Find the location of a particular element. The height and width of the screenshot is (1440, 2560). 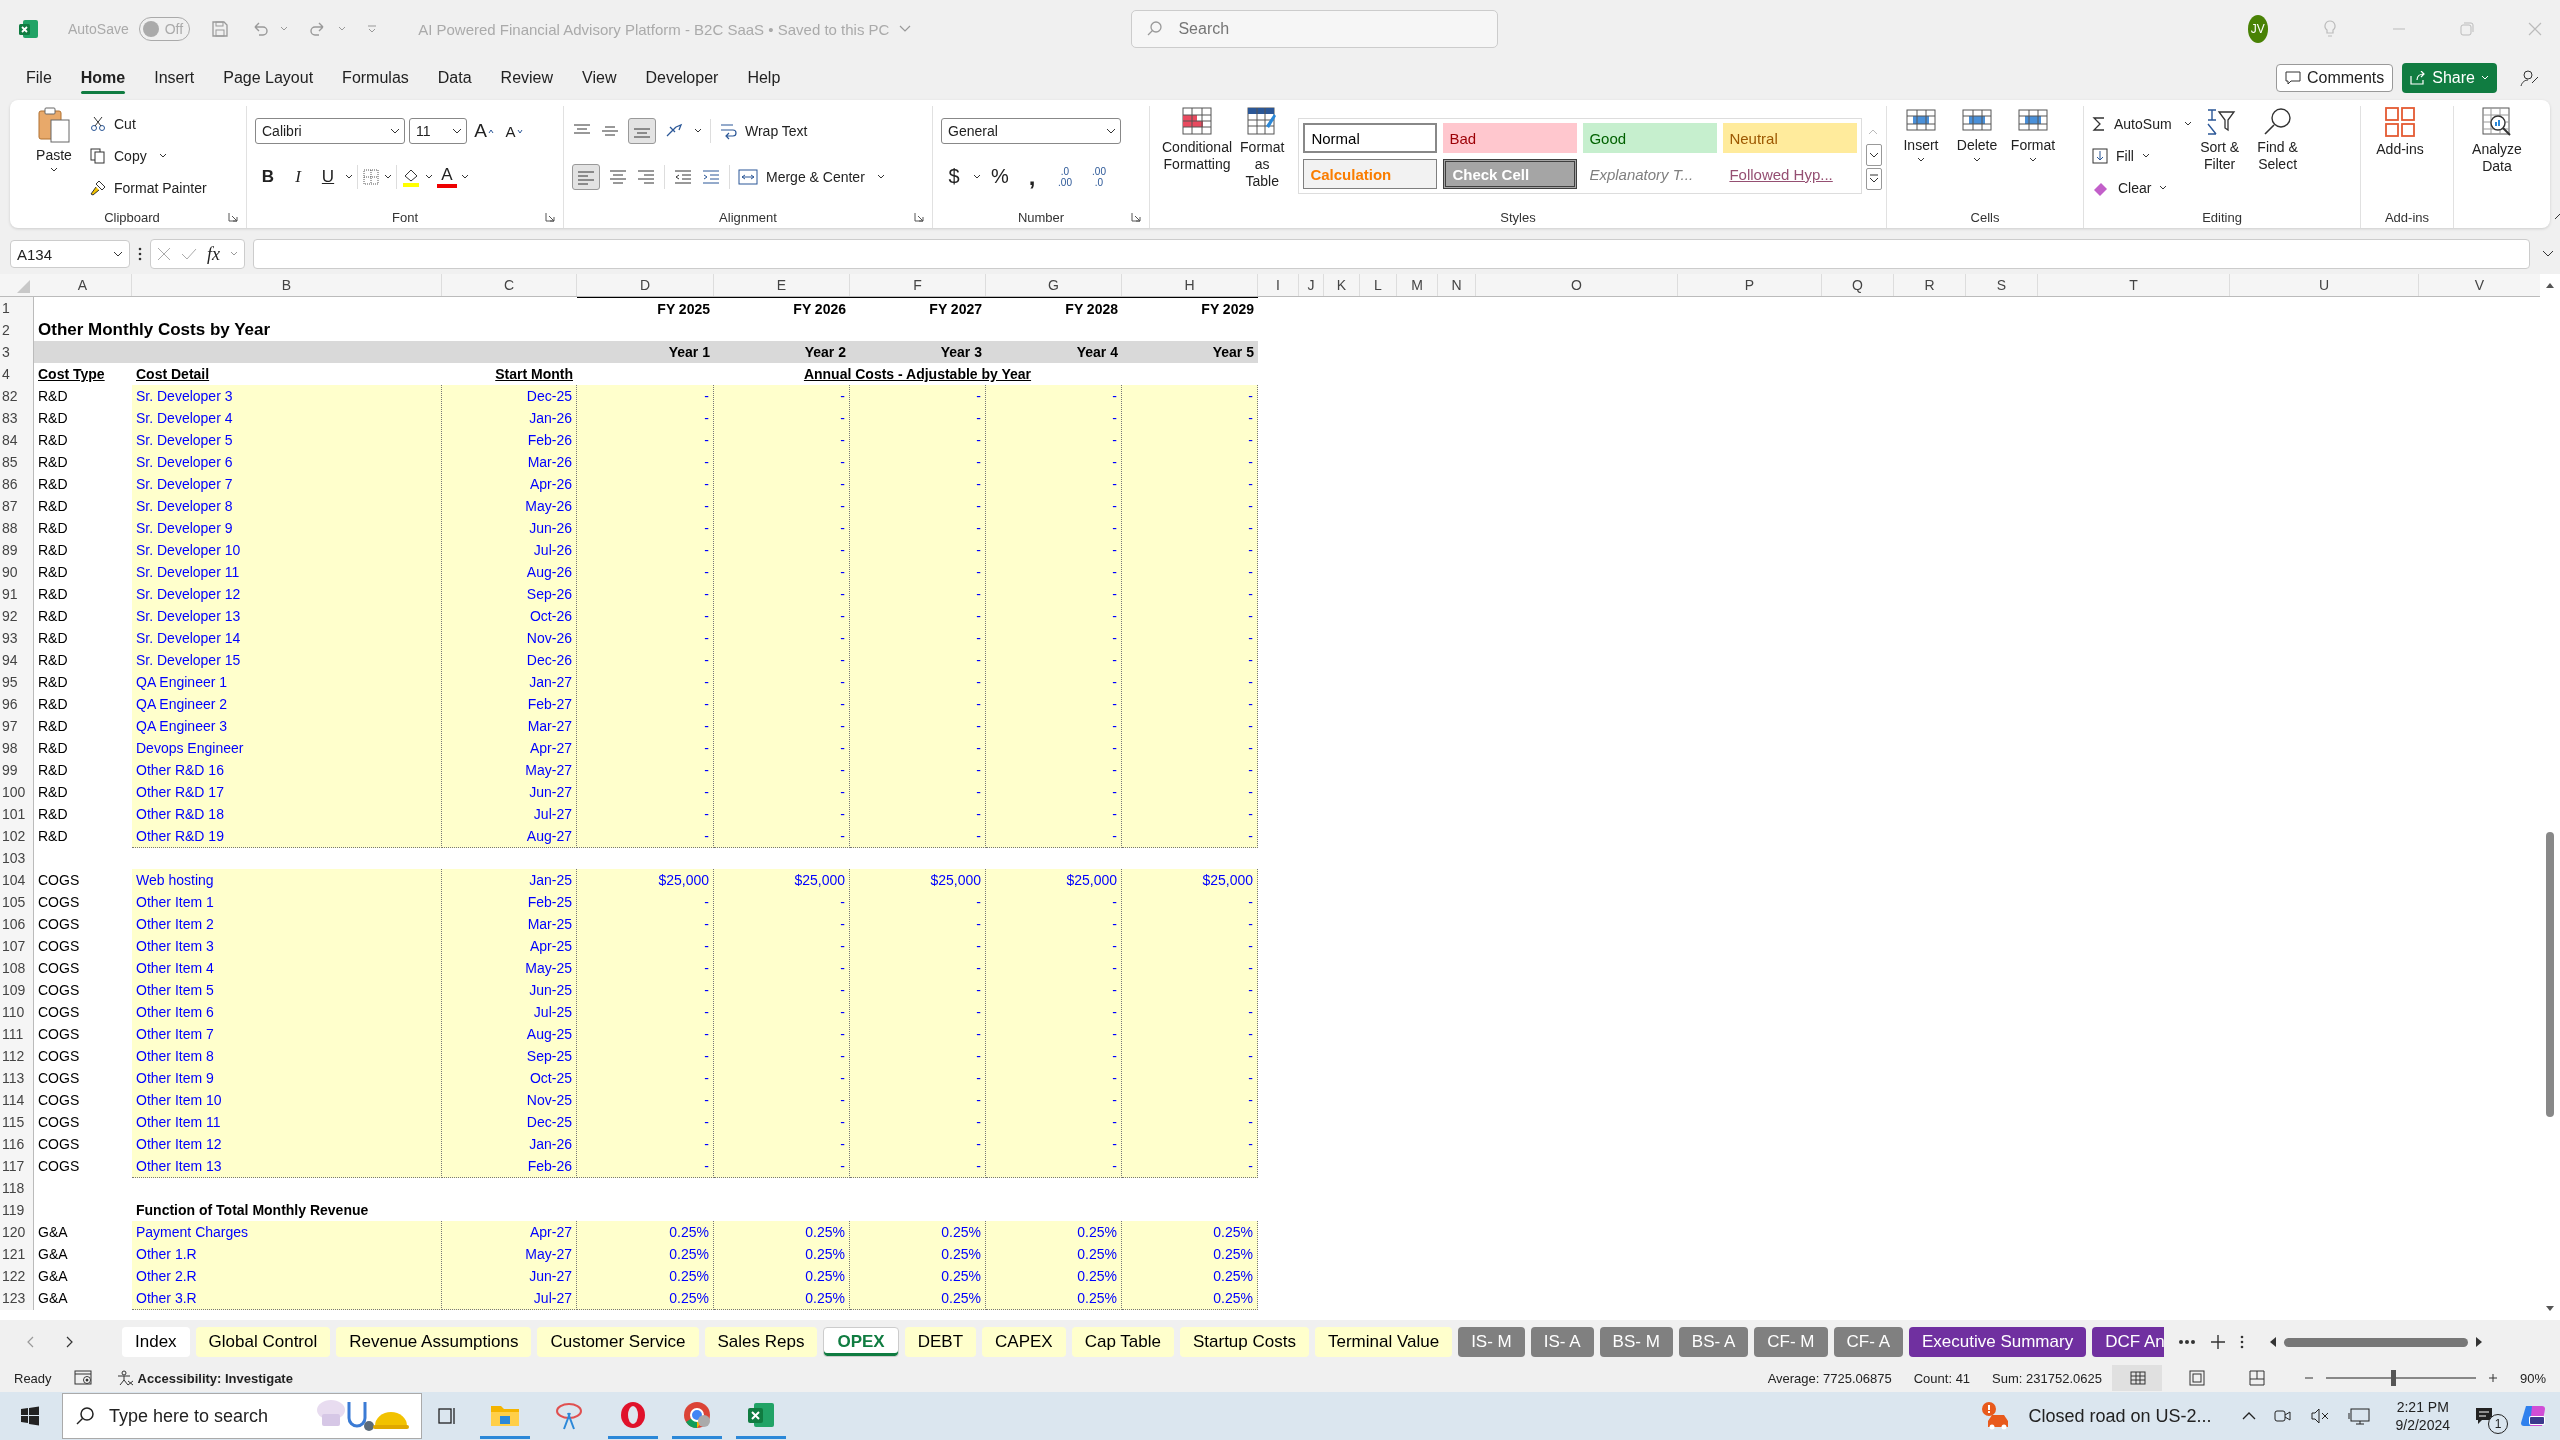

column-header: K is located at coordinates (1342, 285).